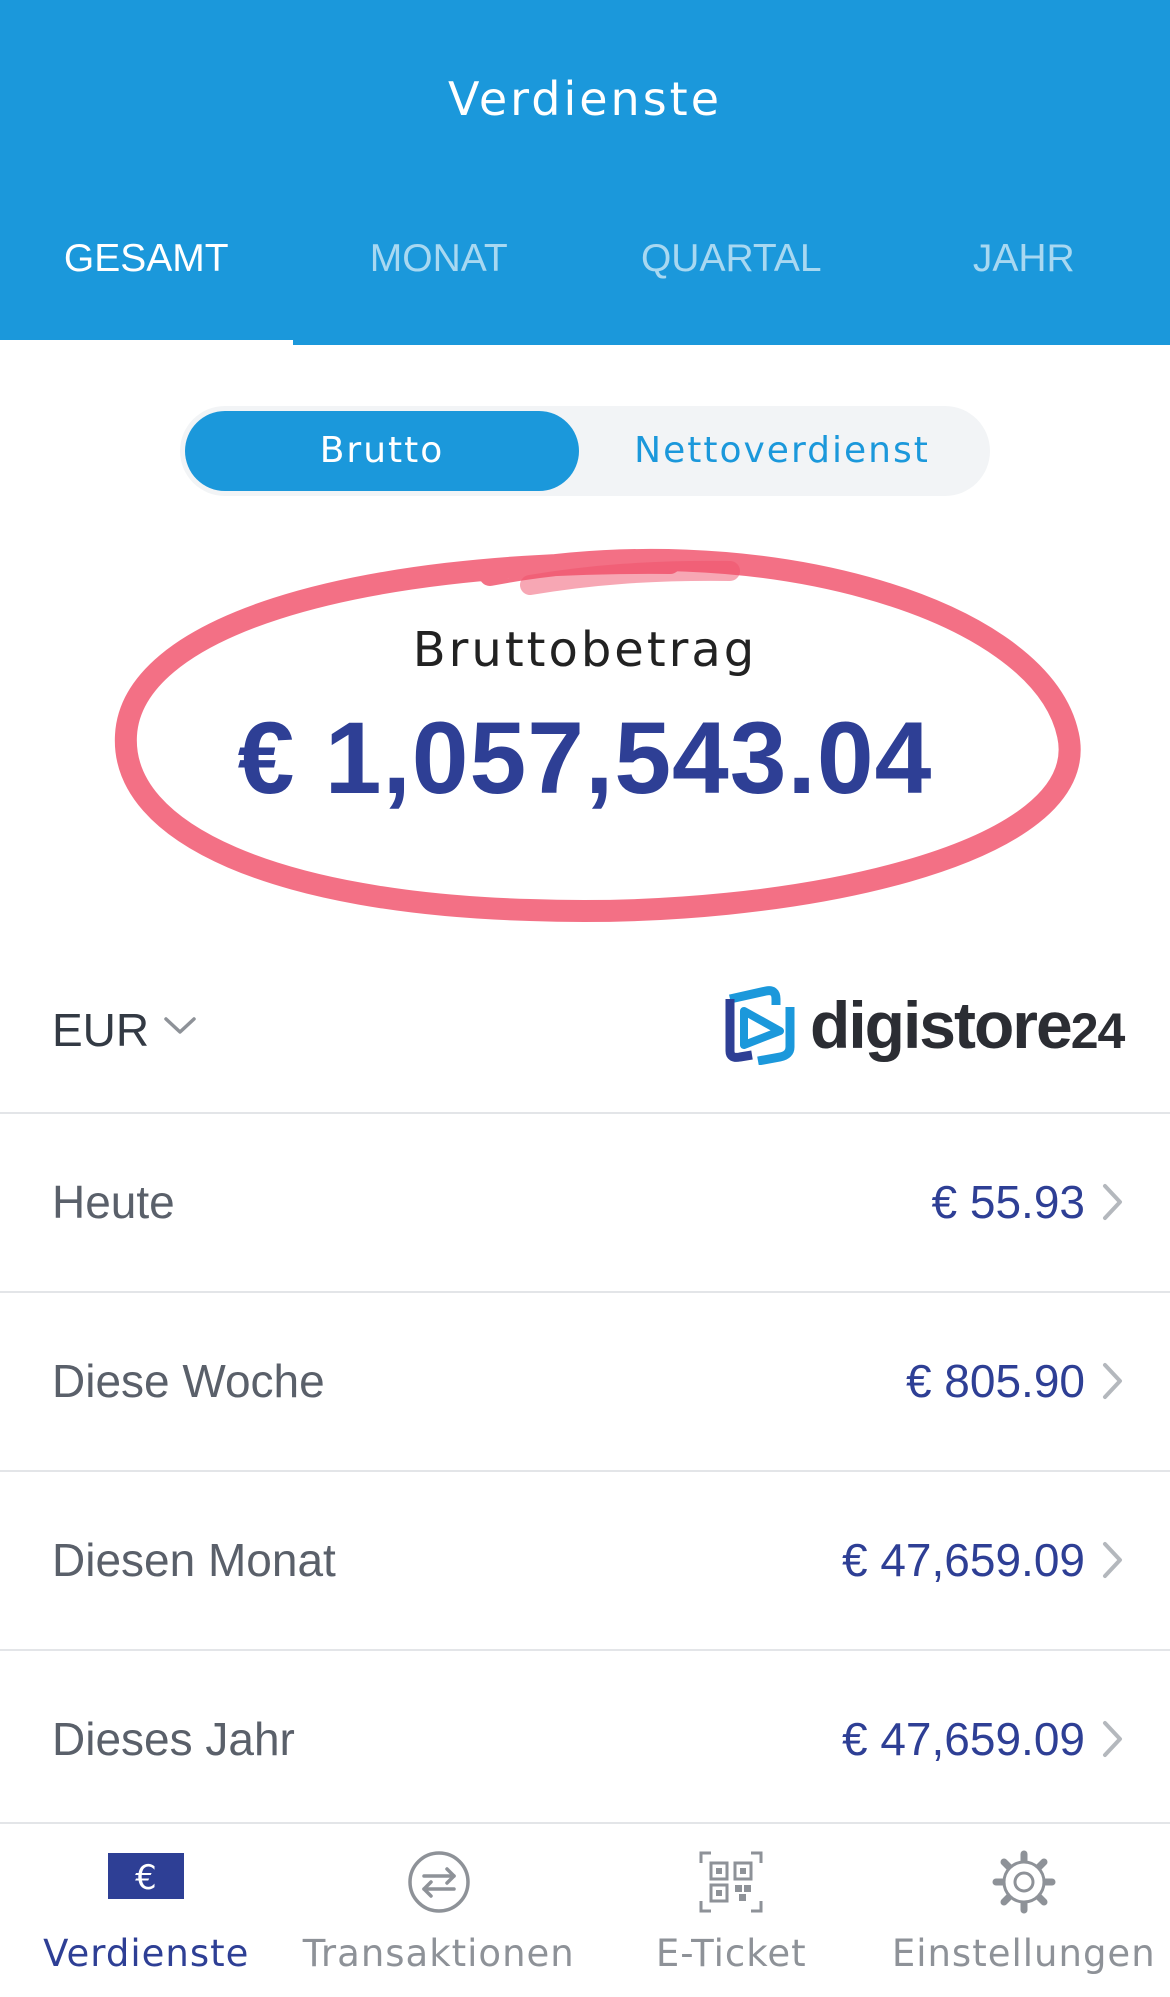 This screenshot has width=1170, height=1997. I want to click on logo-mark-icon, so click(760, 1025).